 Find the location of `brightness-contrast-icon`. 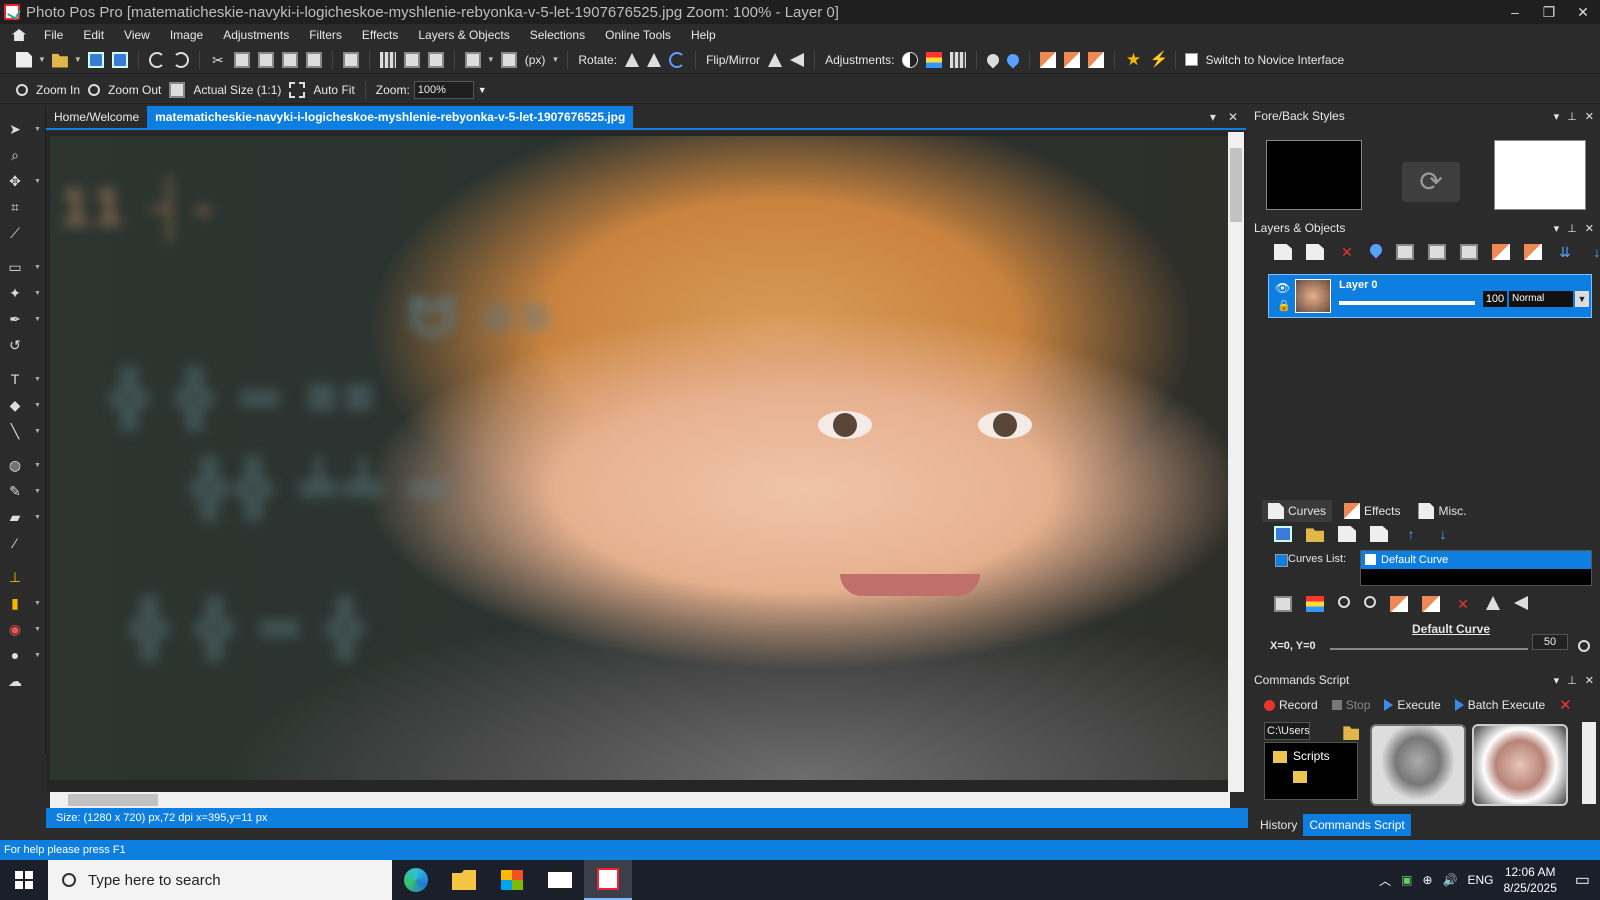

brightness-contrast-icon is located at coordinates (910, 59).